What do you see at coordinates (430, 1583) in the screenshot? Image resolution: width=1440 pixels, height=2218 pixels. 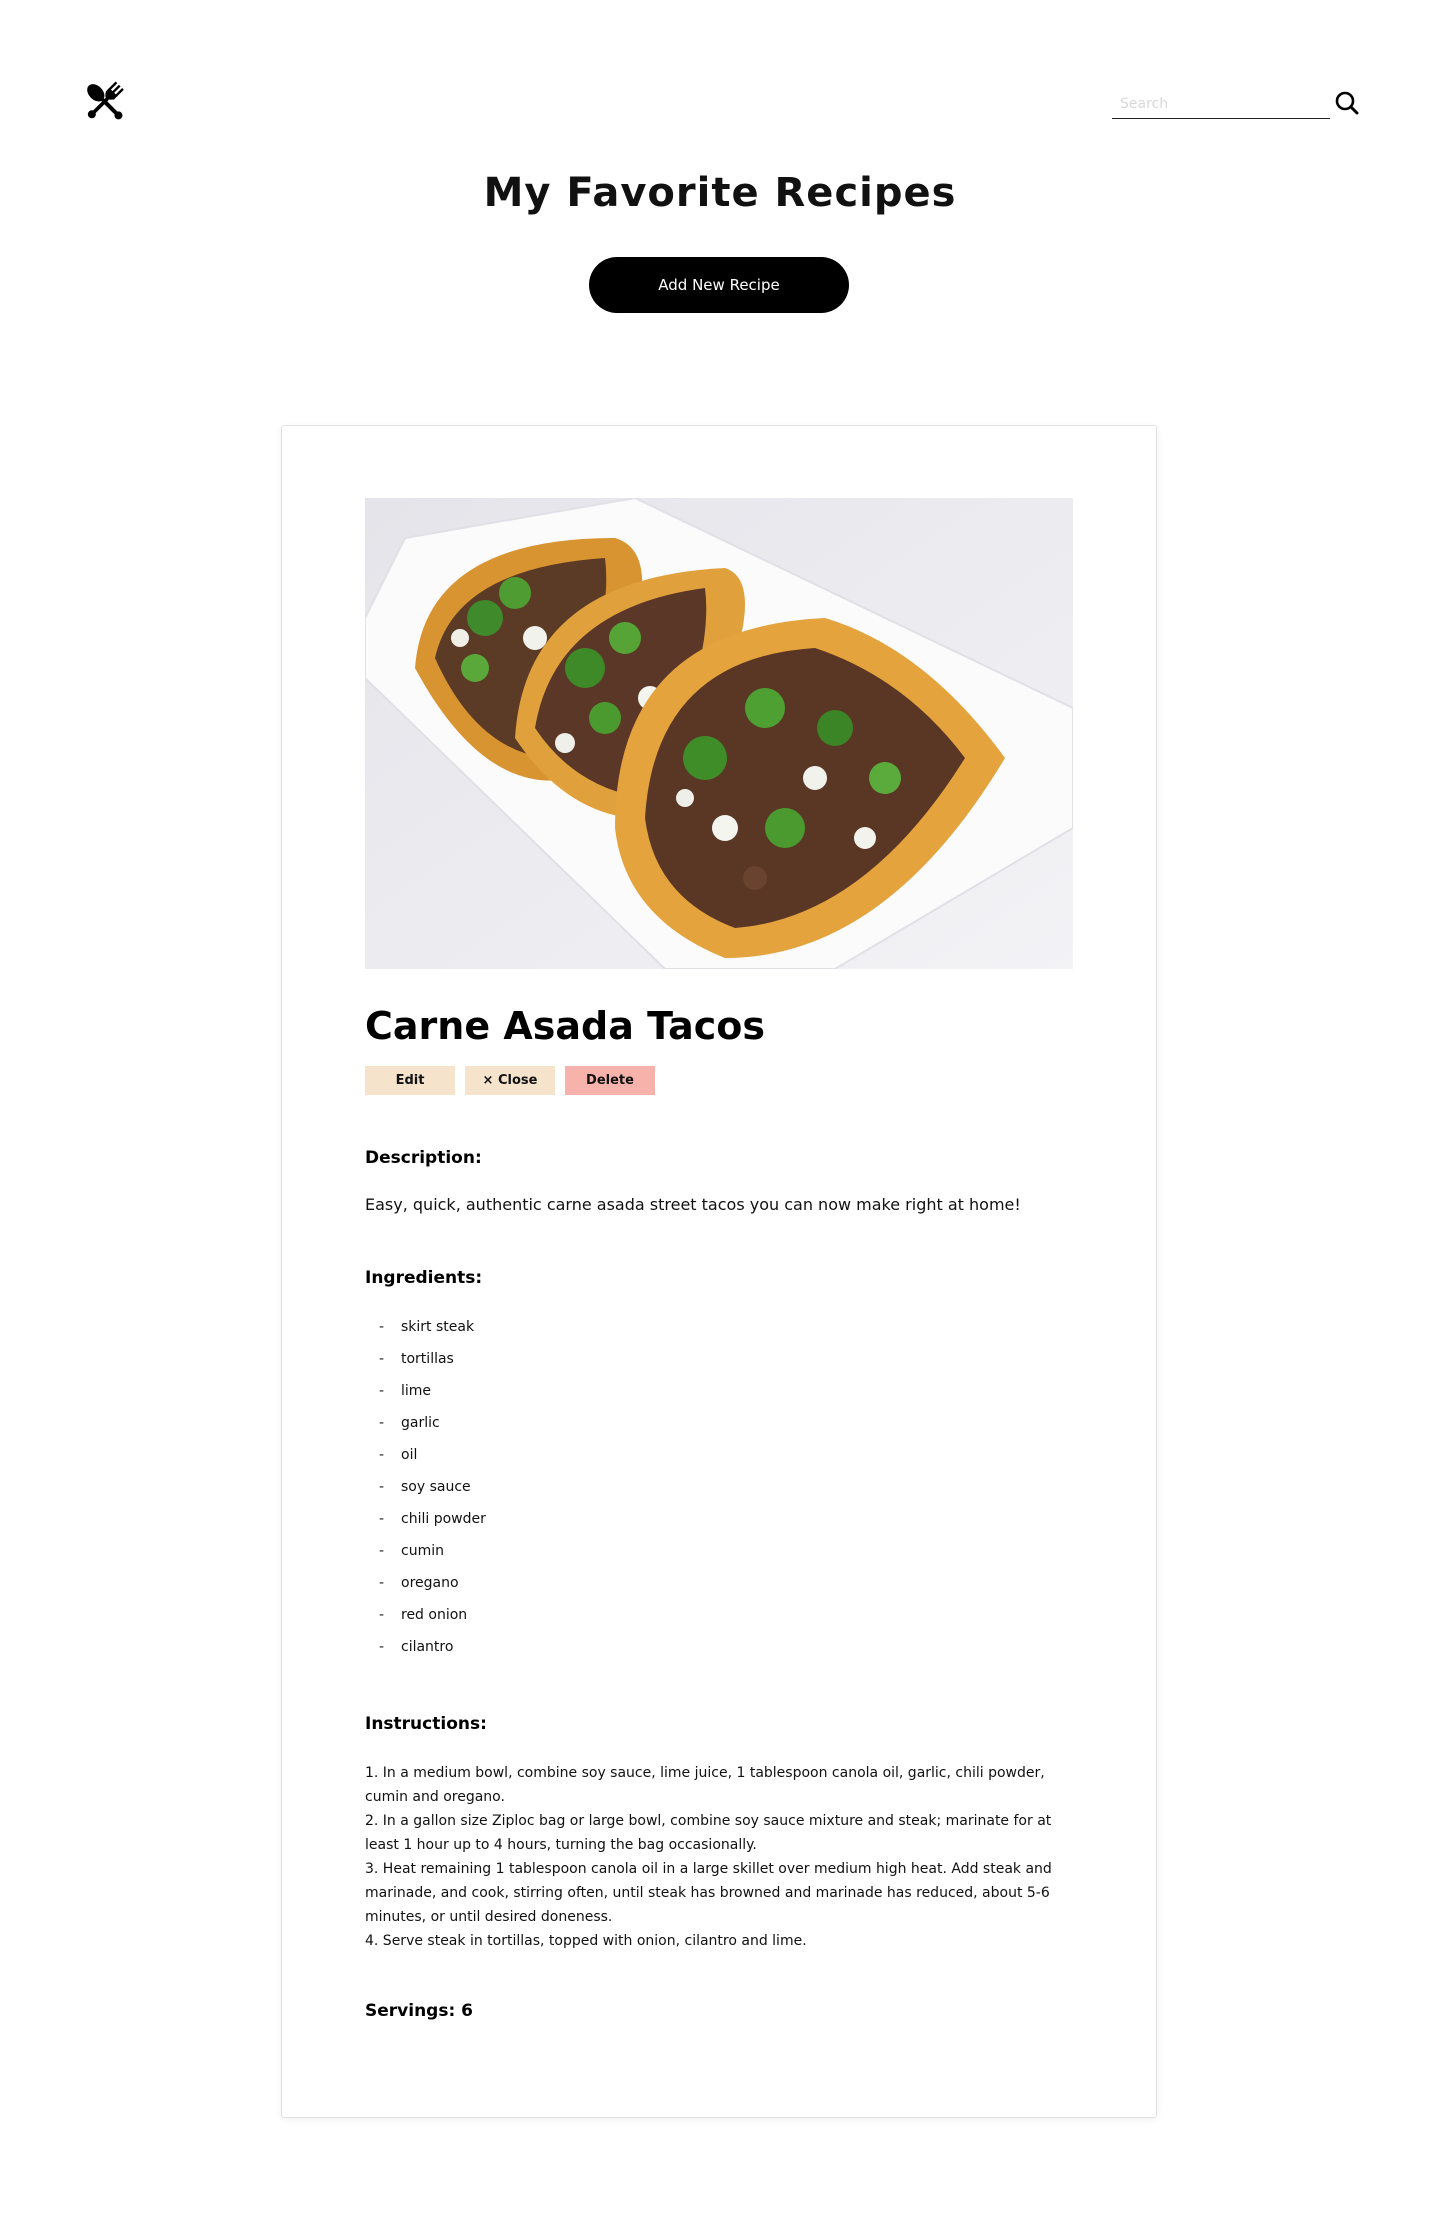 I see `ingredient-label: oregano` at bounding box center [430, 1583].